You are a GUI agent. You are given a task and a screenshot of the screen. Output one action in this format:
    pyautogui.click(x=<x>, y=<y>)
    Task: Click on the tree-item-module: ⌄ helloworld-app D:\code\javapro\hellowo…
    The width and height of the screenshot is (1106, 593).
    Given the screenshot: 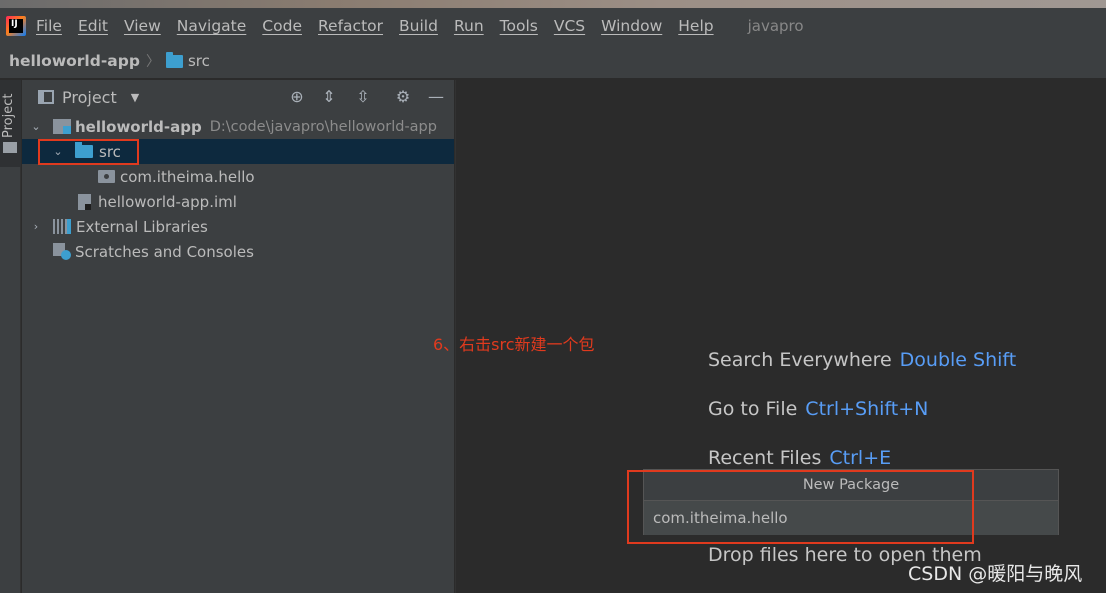 What is the action you would take?
    pyautogui.click(x=238, y=126)
    